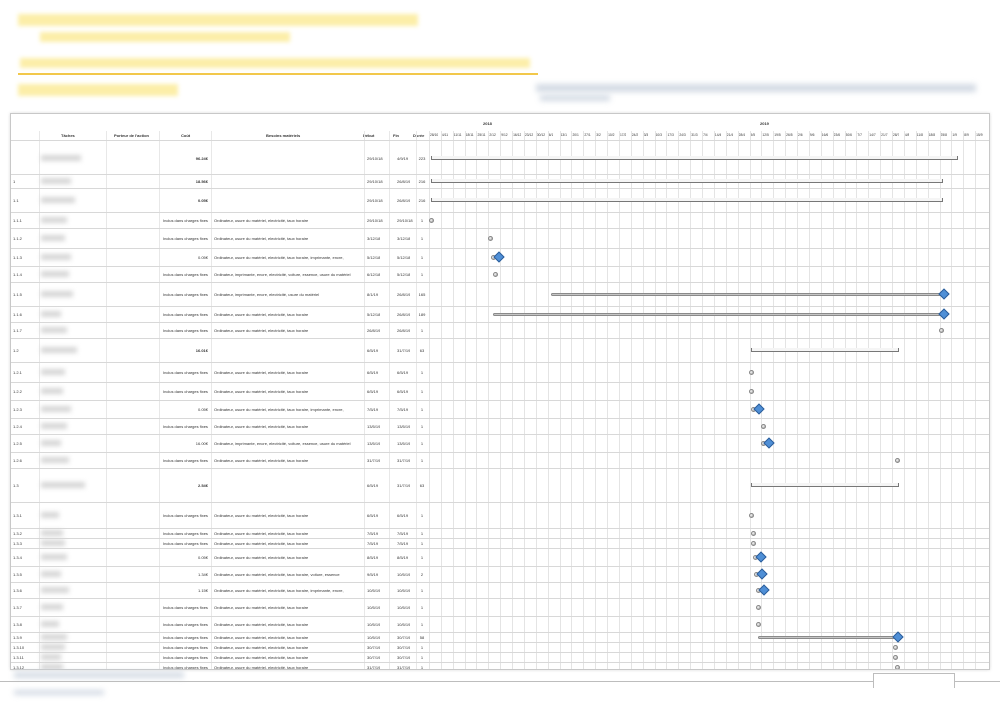 Image resolution: width=1000 pixels, height=703 pixels. Describe the element at coordinates (14, 181) in the screenshot. I see `task-id: 1` at that location.